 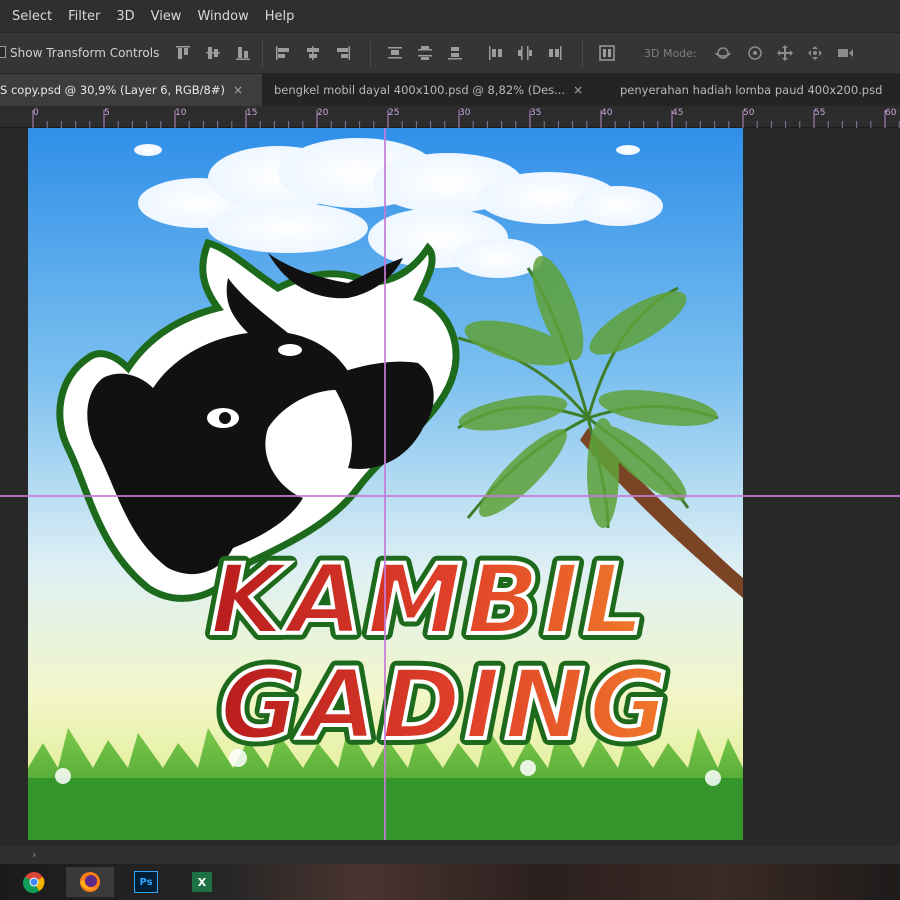 I want to click on ruler-label: 40, so click(x=607, y=113).